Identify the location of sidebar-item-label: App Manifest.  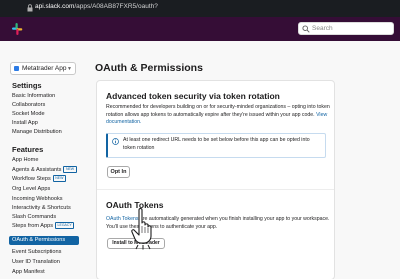
(28, 272).